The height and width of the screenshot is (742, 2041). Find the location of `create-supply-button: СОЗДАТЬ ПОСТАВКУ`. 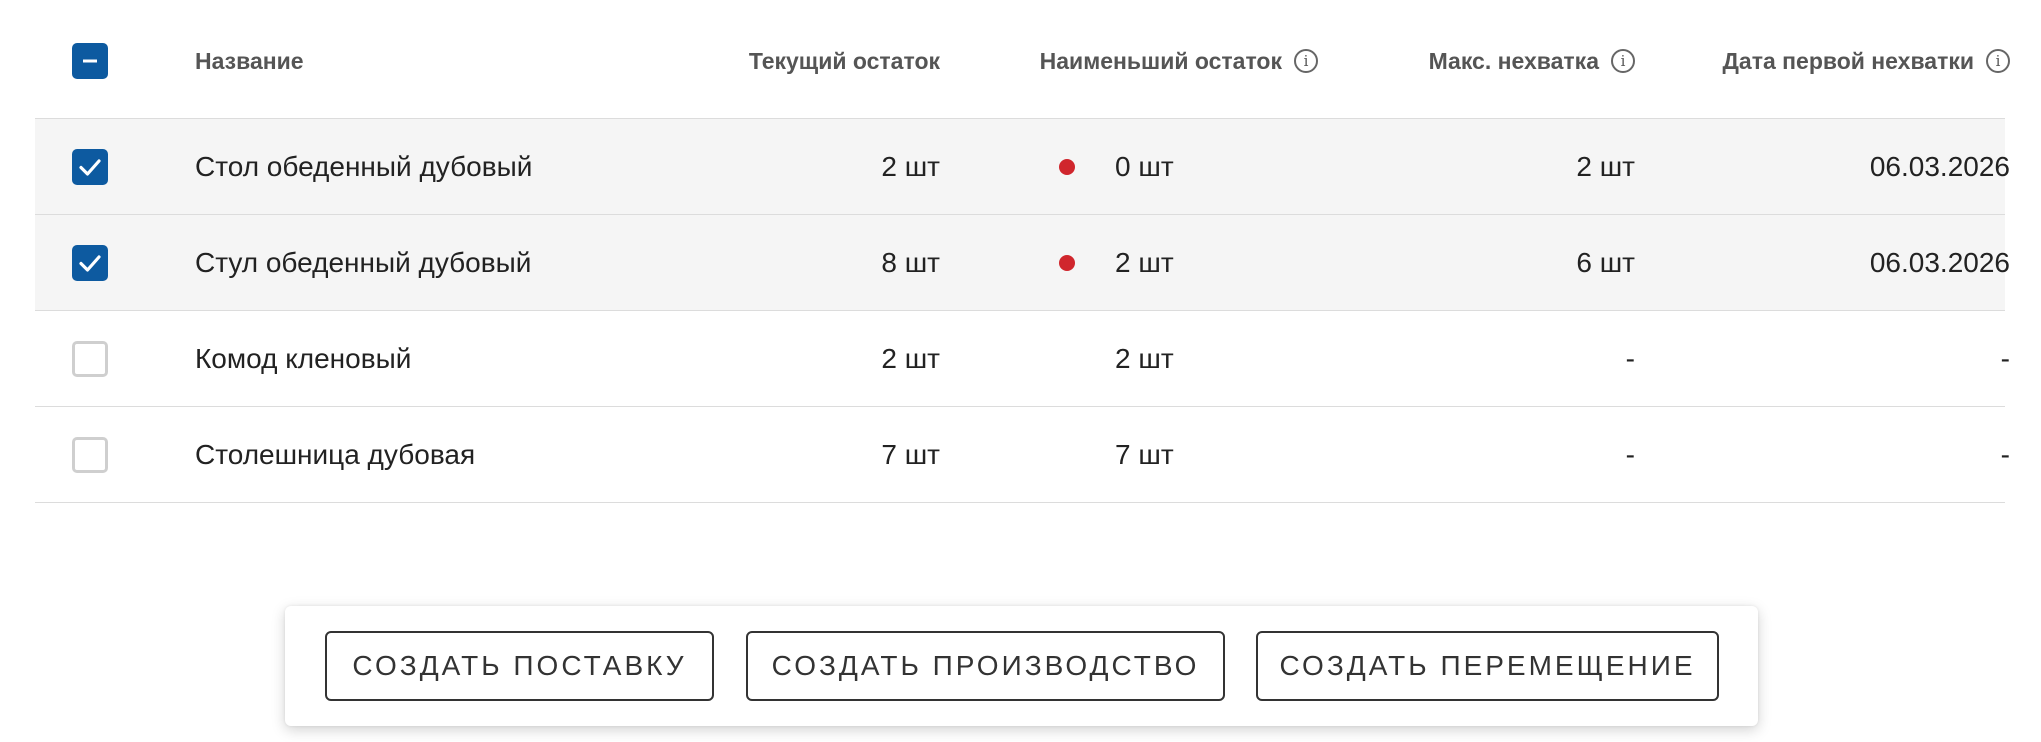

create-supply-button: СОЗДАТЬ ПОСТАВКУ is located at coordinates (519, 666).